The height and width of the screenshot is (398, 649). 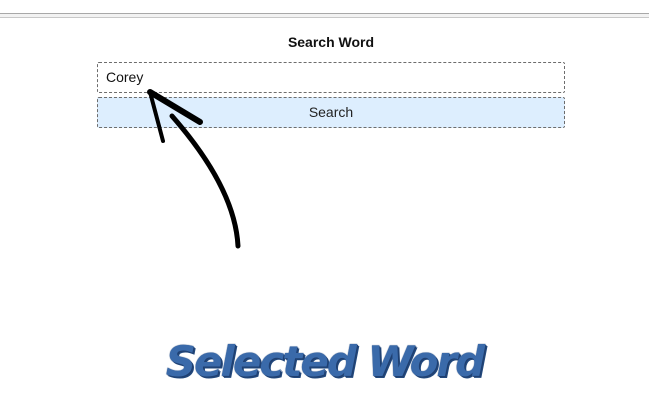 What do you see at coordinates (331, 77) in the screenshot?
I see `search-input: Corey` at bounding box center [331, 77].